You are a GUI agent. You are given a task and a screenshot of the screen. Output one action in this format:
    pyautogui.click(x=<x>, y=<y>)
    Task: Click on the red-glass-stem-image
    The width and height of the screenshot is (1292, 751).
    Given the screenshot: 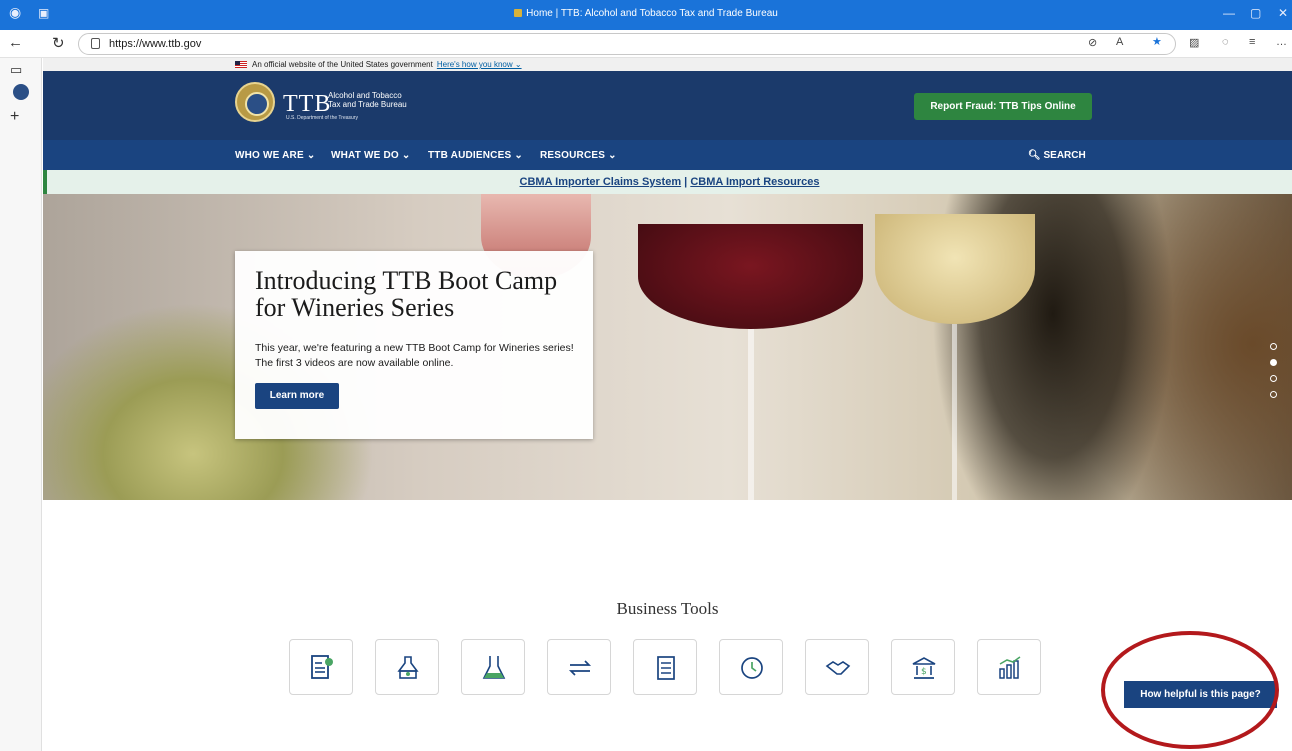 What is the action you would take?
    pyautogui.click(x=751, y=414)
    